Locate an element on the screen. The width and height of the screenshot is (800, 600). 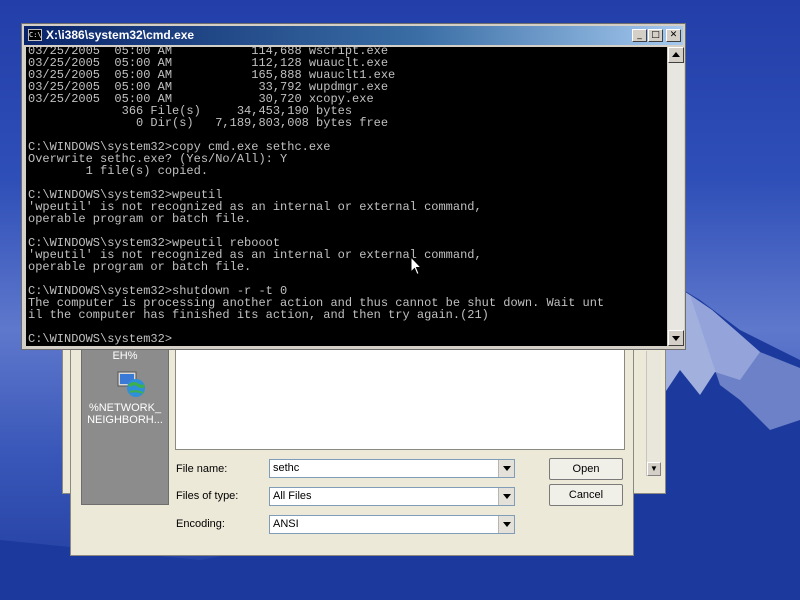
background-window-scrollbar: ▼ is located at coordinates (653, 413).